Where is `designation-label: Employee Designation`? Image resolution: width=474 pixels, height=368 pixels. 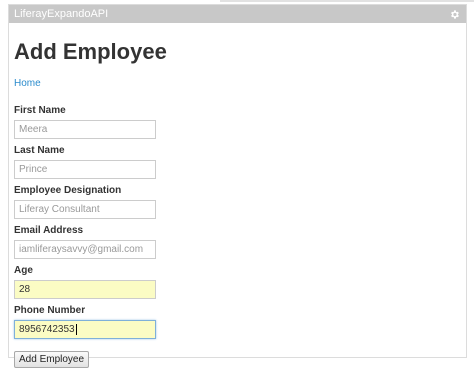 designation-label: Employee Designation is located at coordinates (68, 190).